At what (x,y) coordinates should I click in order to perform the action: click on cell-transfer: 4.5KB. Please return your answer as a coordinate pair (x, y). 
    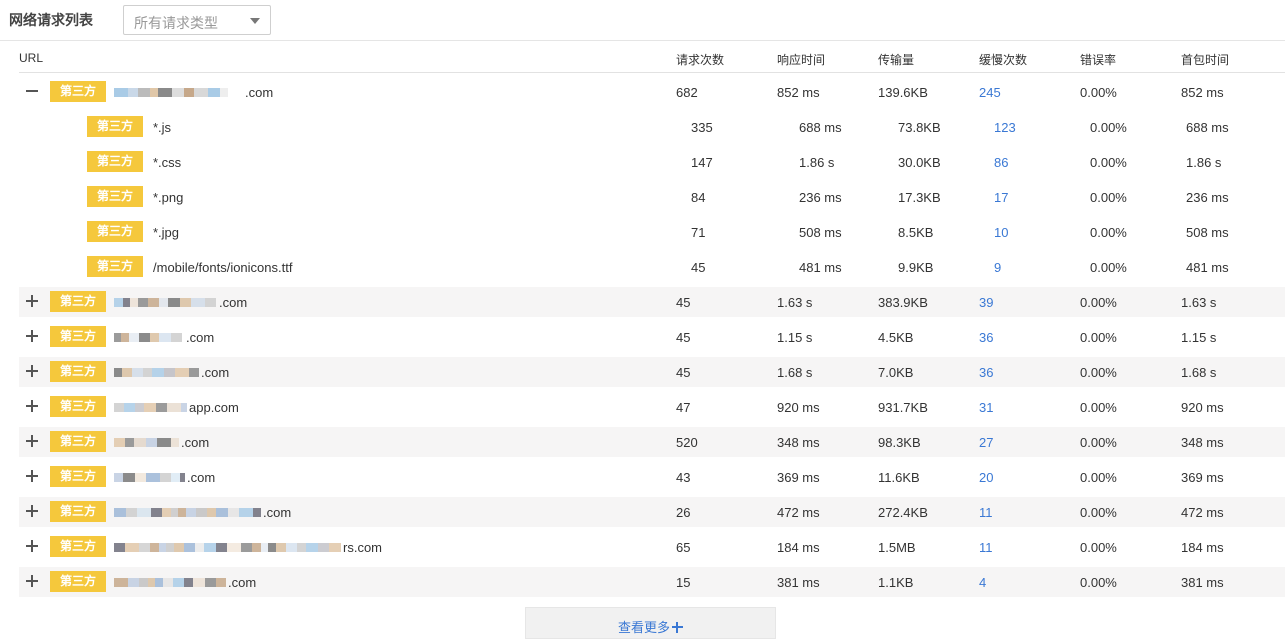
    Looking at the image, I should click on (896, 337).